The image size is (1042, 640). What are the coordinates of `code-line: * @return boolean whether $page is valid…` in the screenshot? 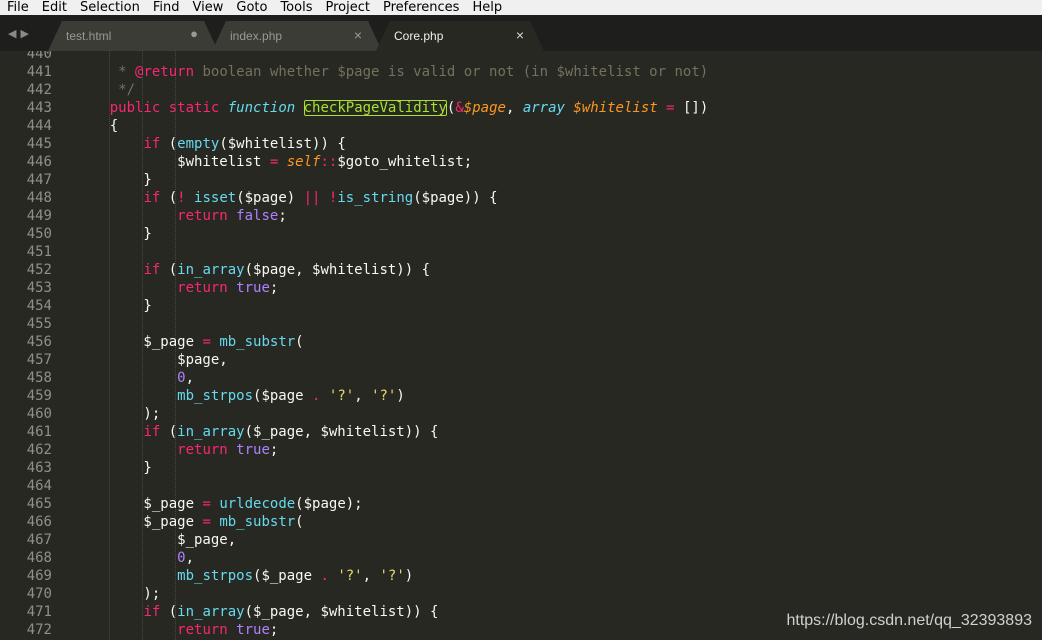 It's located at (559, 72).